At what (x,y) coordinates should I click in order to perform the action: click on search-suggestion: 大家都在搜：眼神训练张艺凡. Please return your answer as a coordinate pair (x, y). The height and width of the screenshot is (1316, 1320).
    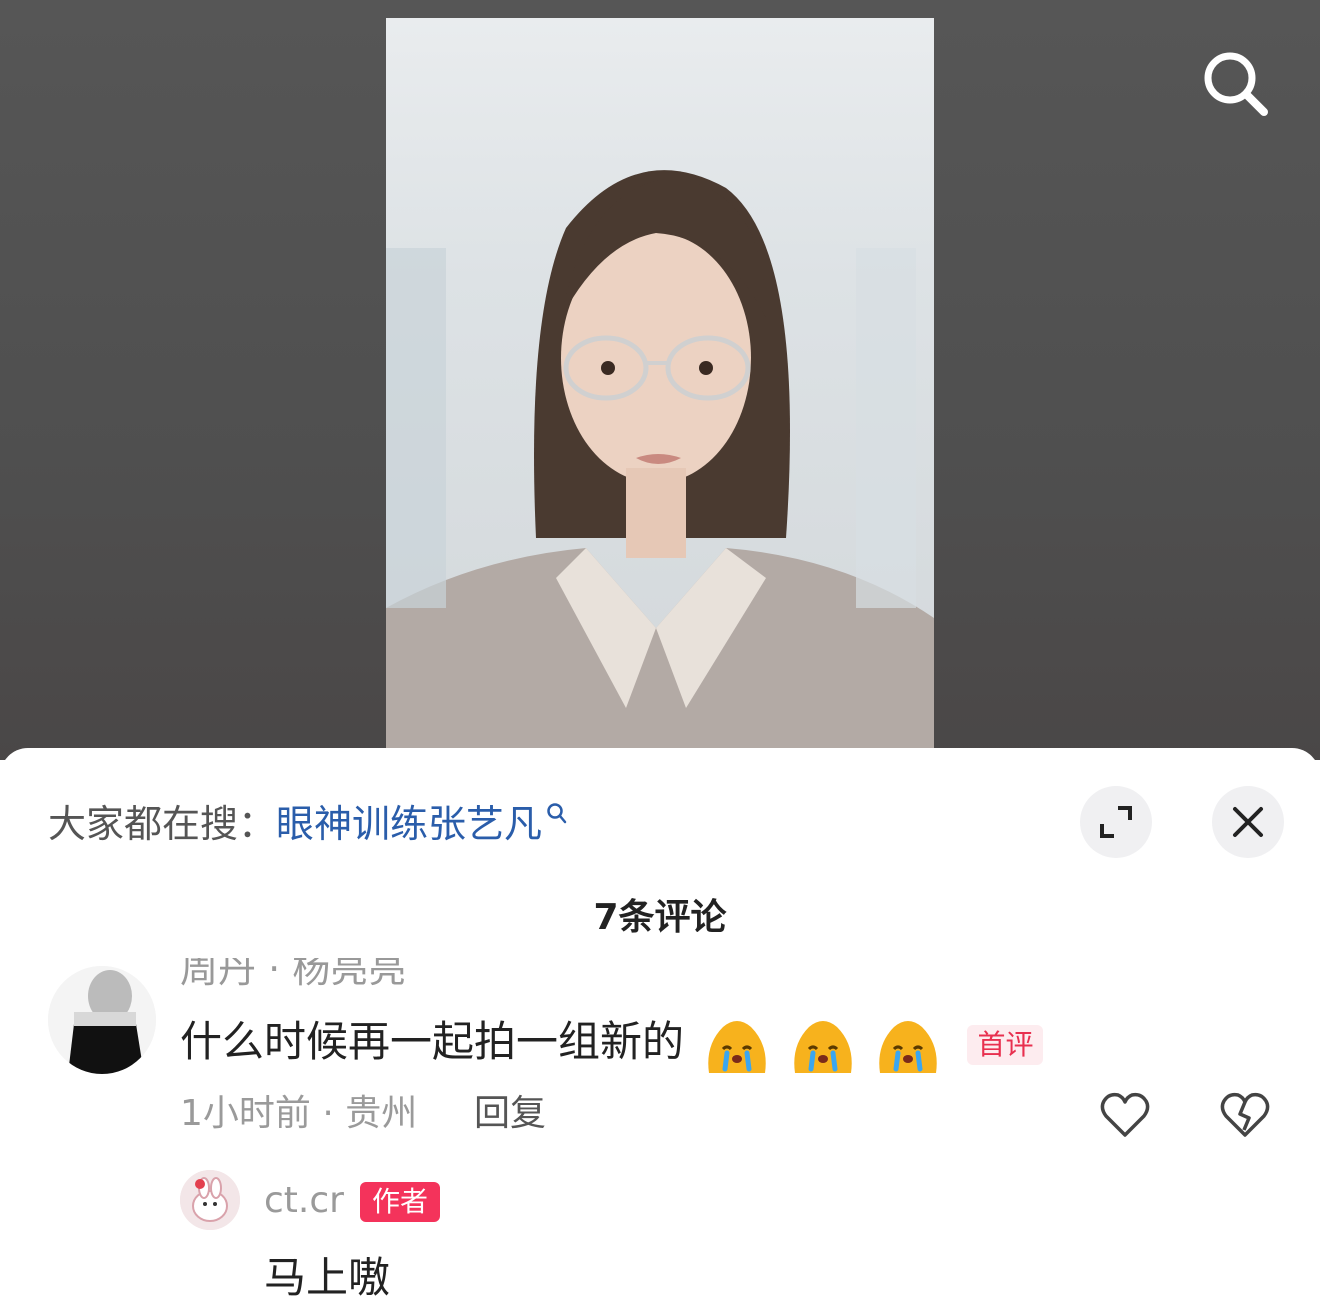
    Looking at the image, I should click on (308, 824).